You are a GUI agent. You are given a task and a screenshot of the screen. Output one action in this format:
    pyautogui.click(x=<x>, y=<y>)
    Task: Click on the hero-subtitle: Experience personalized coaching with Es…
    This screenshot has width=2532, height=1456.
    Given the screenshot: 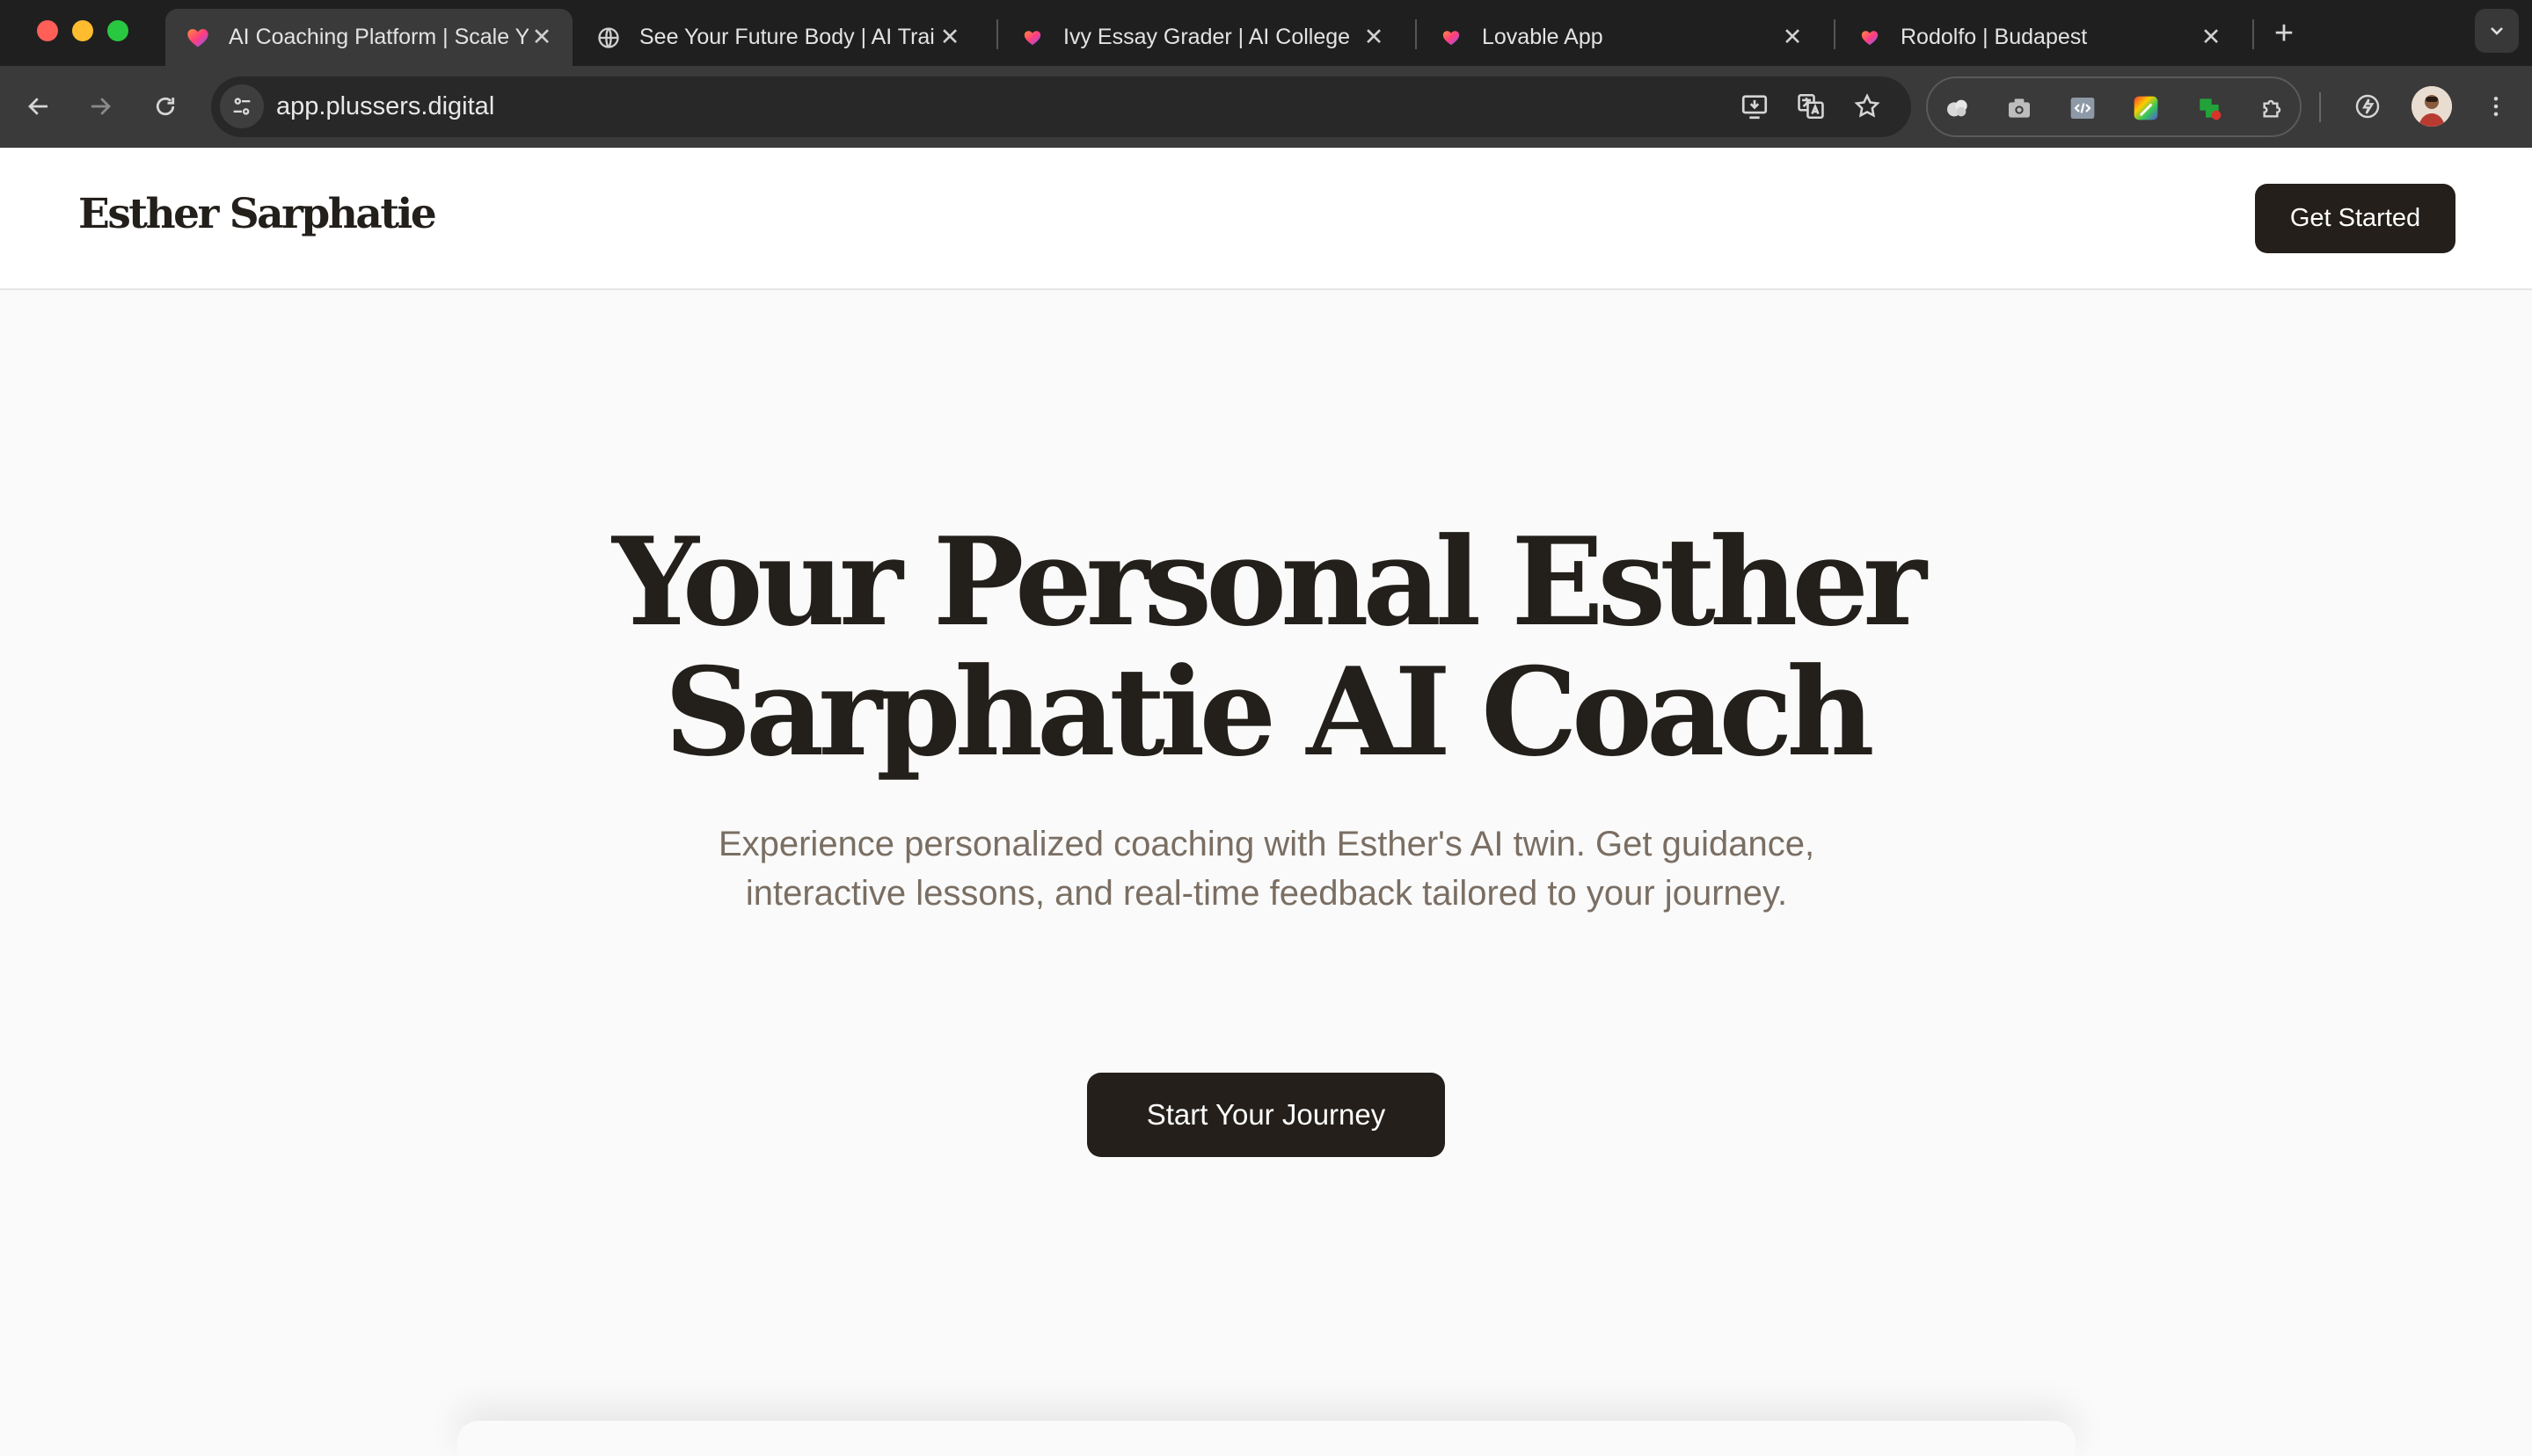 What is the action you would take?
    pyautogui.click(x=1266, y=869)
    